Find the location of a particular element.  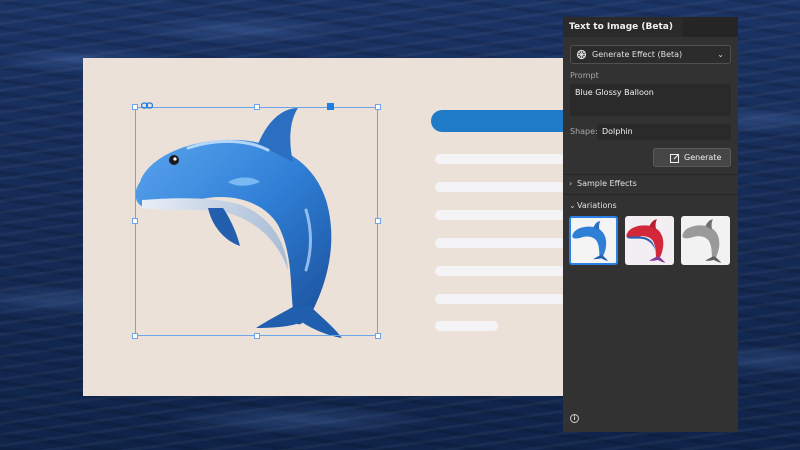

shape-label: Shape: is located at coordinates (584, 131).